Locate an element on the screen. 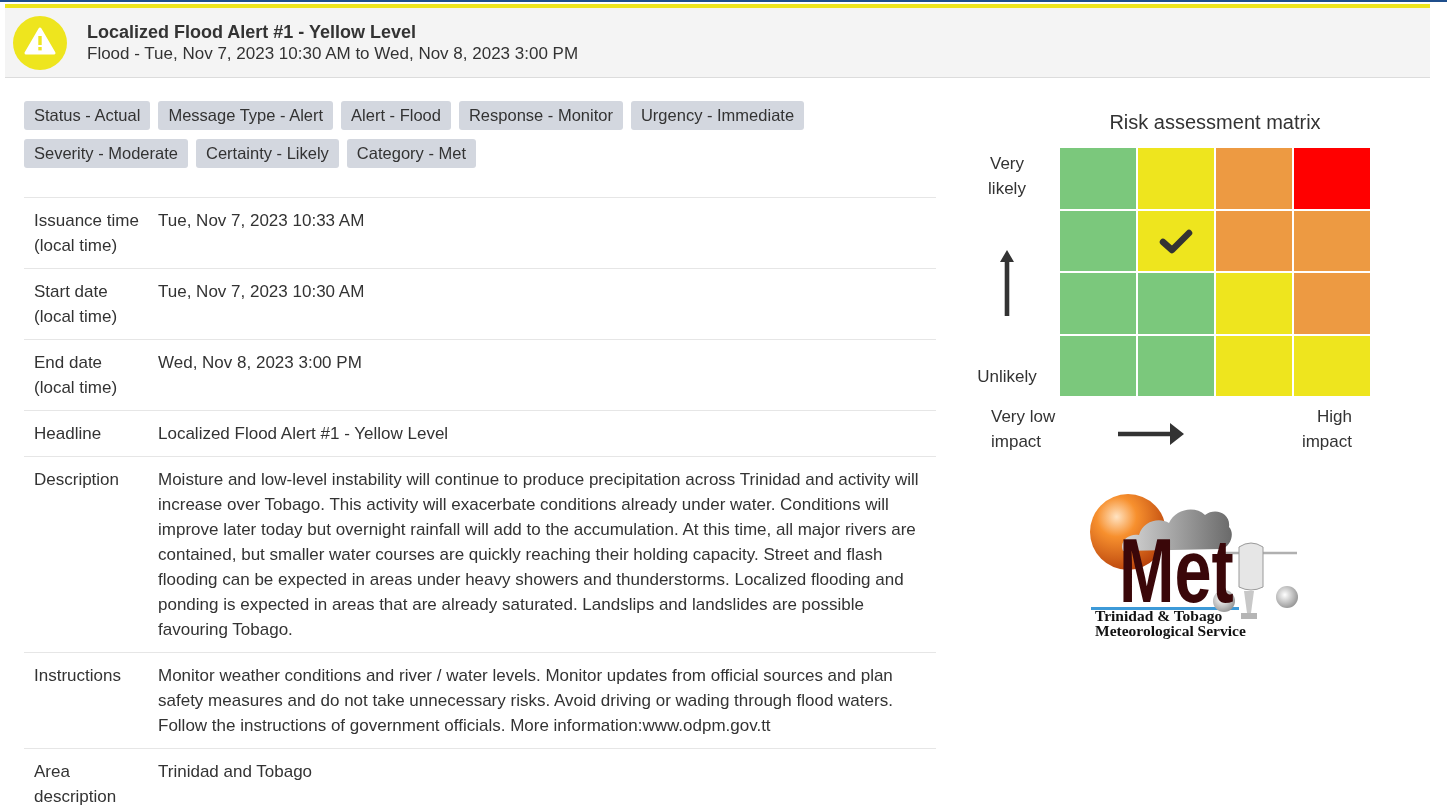 This screenshot has width=1447, height=810. detail-value: Wed, Nov 8, 2023 3:00 PM is located at coordinates (260, 363).